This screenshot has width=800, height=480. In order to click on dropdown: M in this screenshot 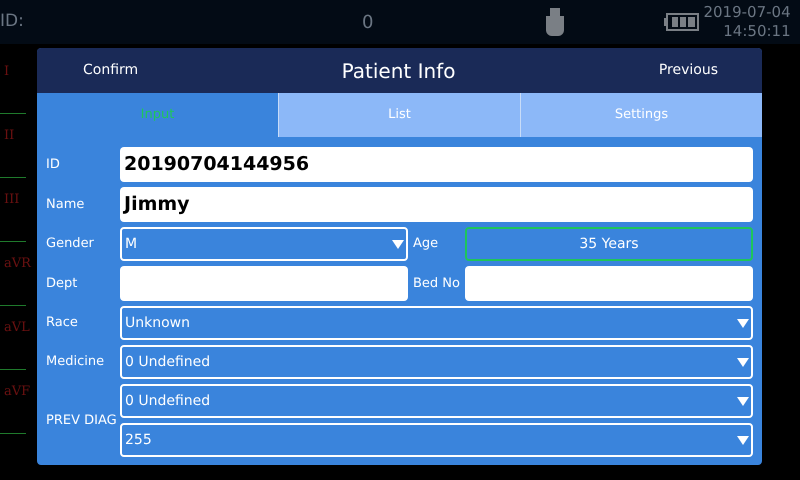, I will do `click(264, 244)`.